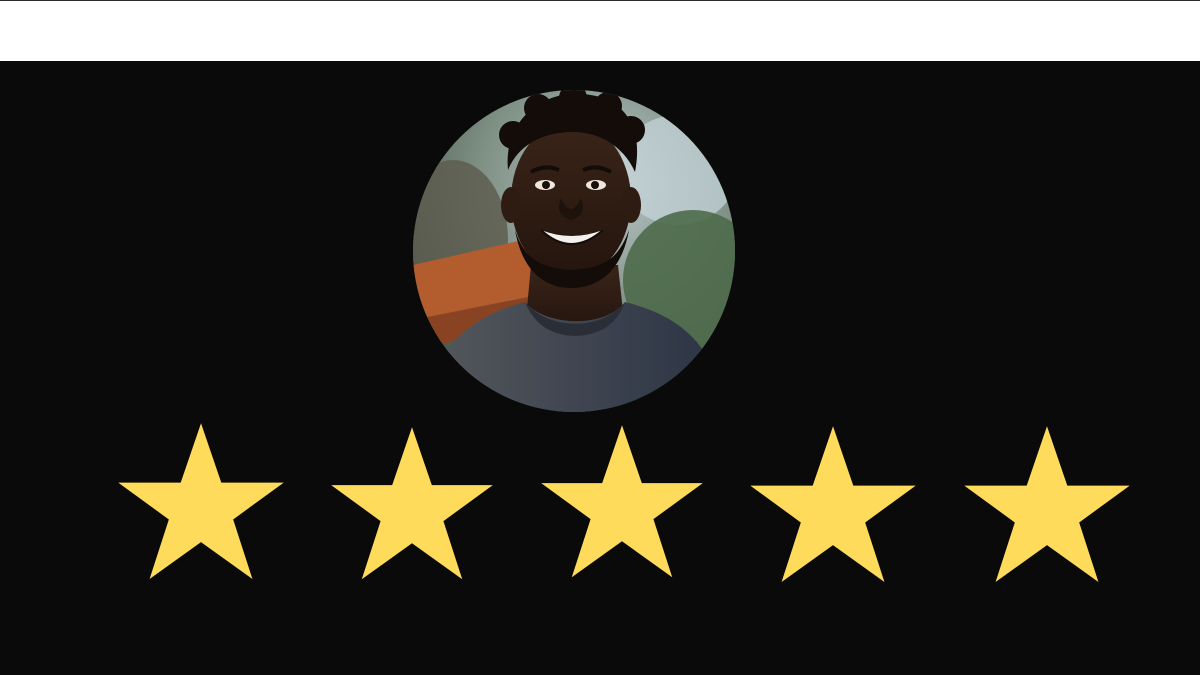 The image size is (1200, 675). I want to click on rating-star-5-icon, so click(1047, 509).